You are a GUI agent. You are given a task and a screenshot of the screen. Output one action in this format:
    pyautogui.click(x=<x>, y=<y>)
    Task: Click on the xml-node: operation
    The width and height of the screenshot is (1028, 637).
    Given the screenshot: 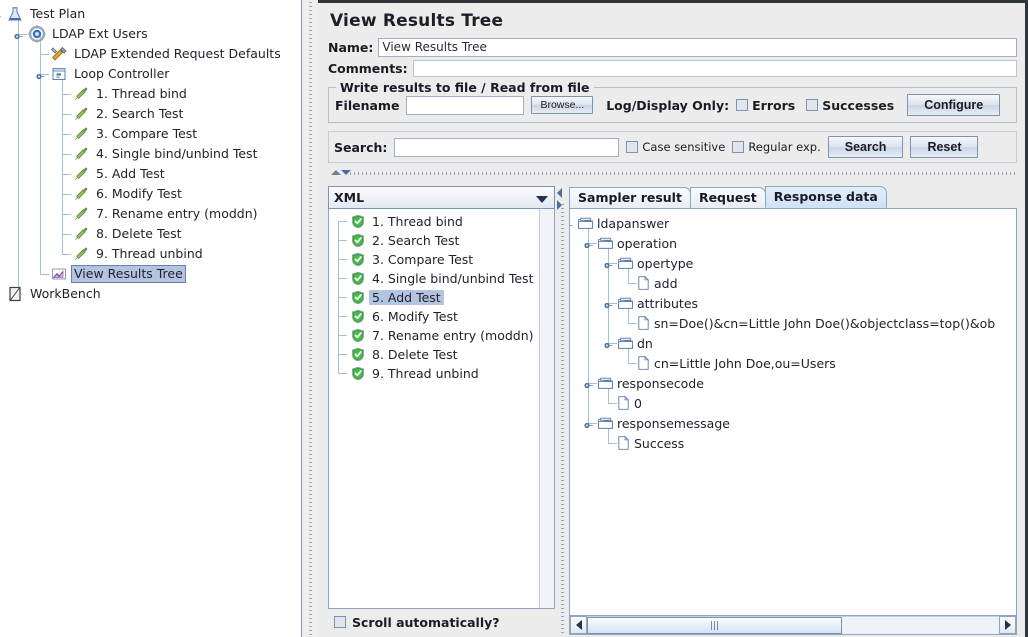 What is the action you would take?
    pyautogui.click(x=793, y=243)
    